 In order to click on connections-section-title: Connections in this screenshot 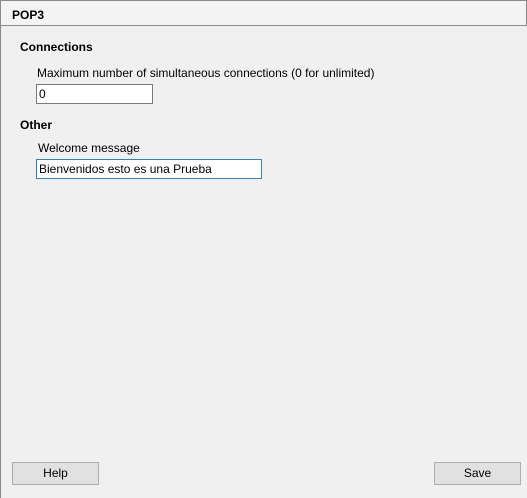, I will do `click(56, 47)`.